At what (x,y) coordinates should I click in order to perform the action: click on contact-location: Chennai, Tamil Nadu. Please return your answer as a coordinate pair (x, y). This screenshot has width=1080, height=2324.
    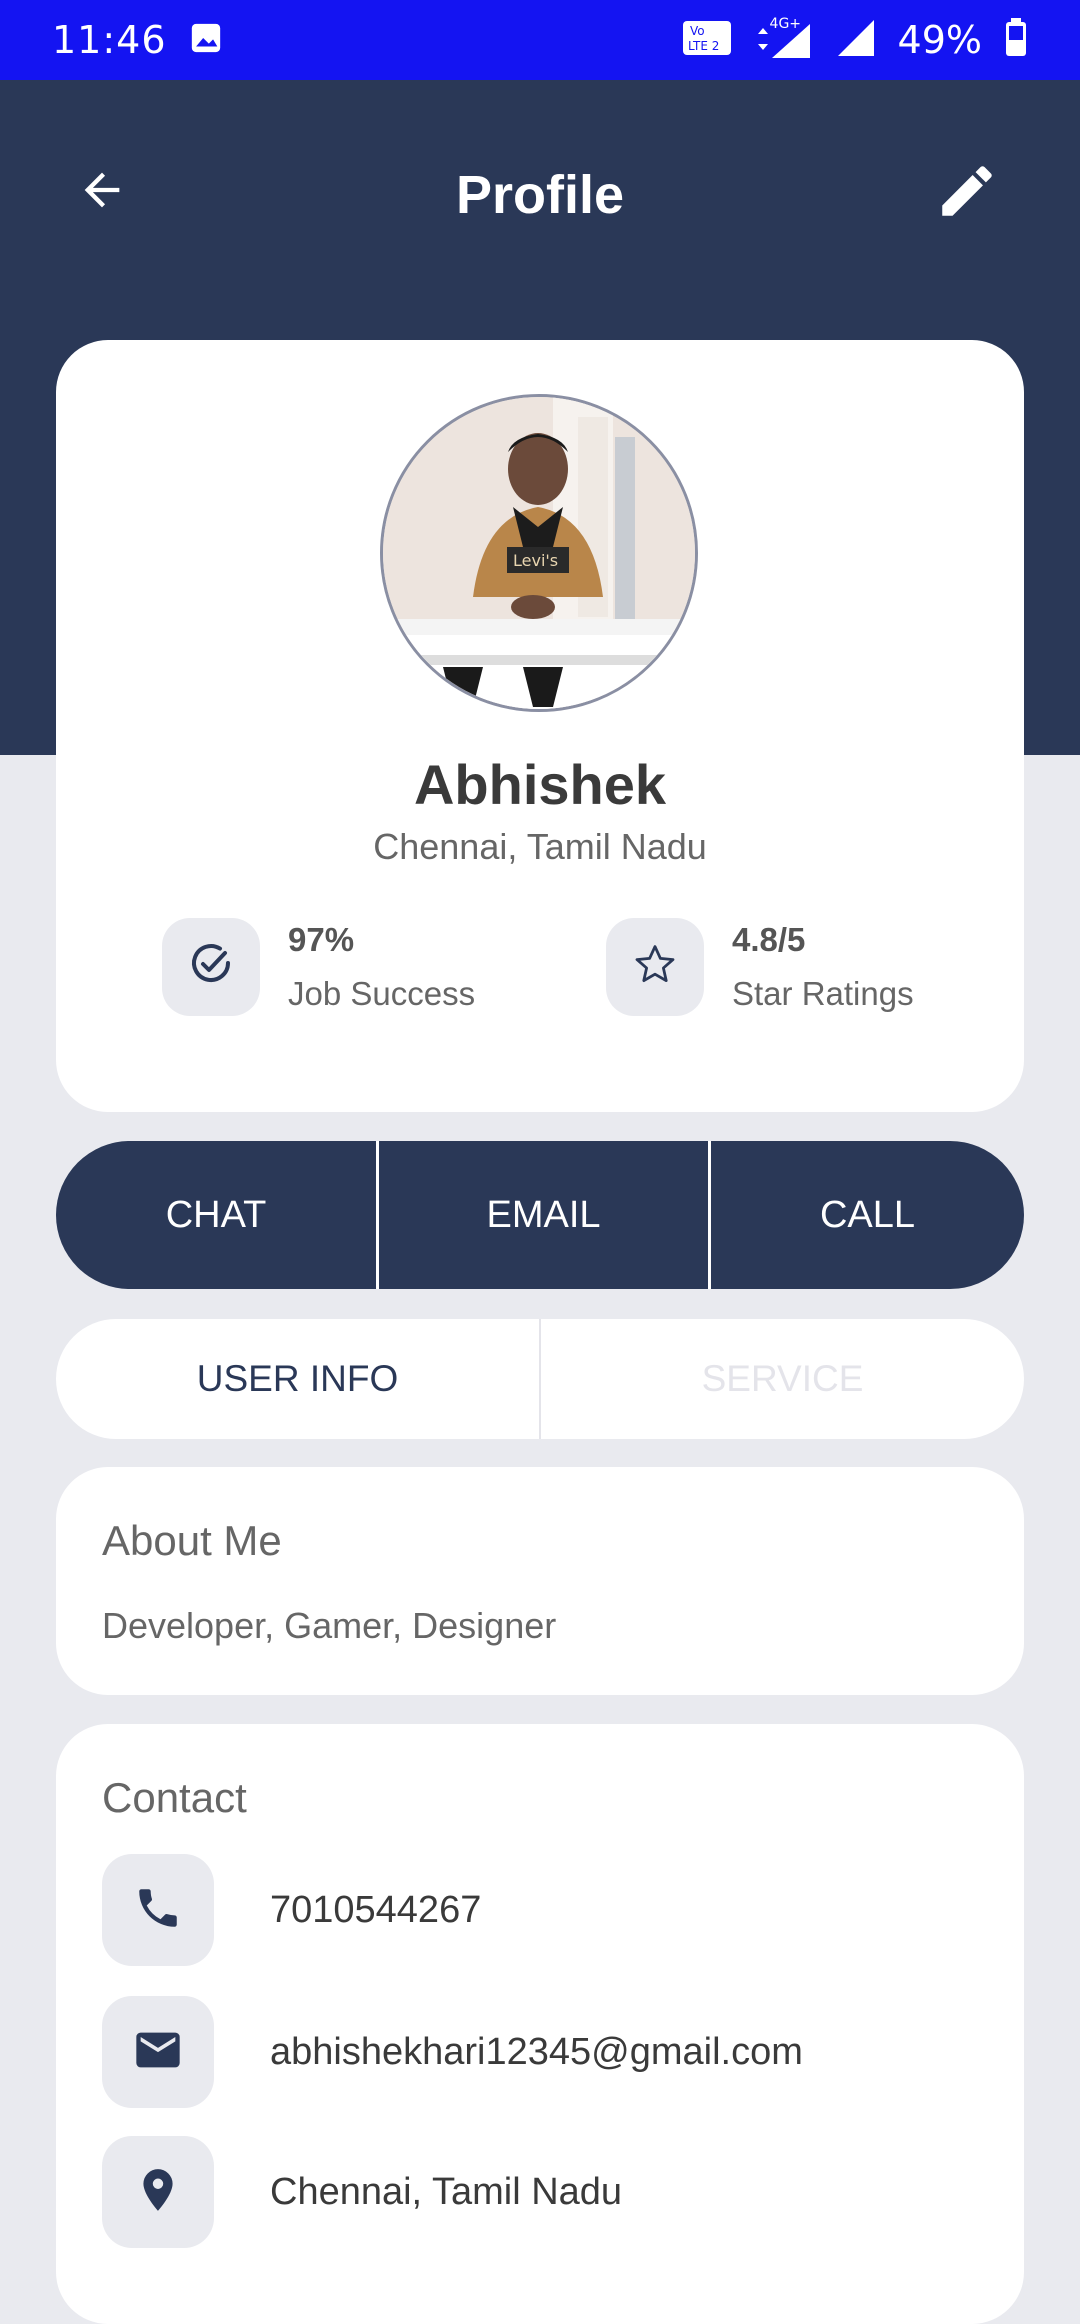
    Looking at the image, I should click on (446, 2191).